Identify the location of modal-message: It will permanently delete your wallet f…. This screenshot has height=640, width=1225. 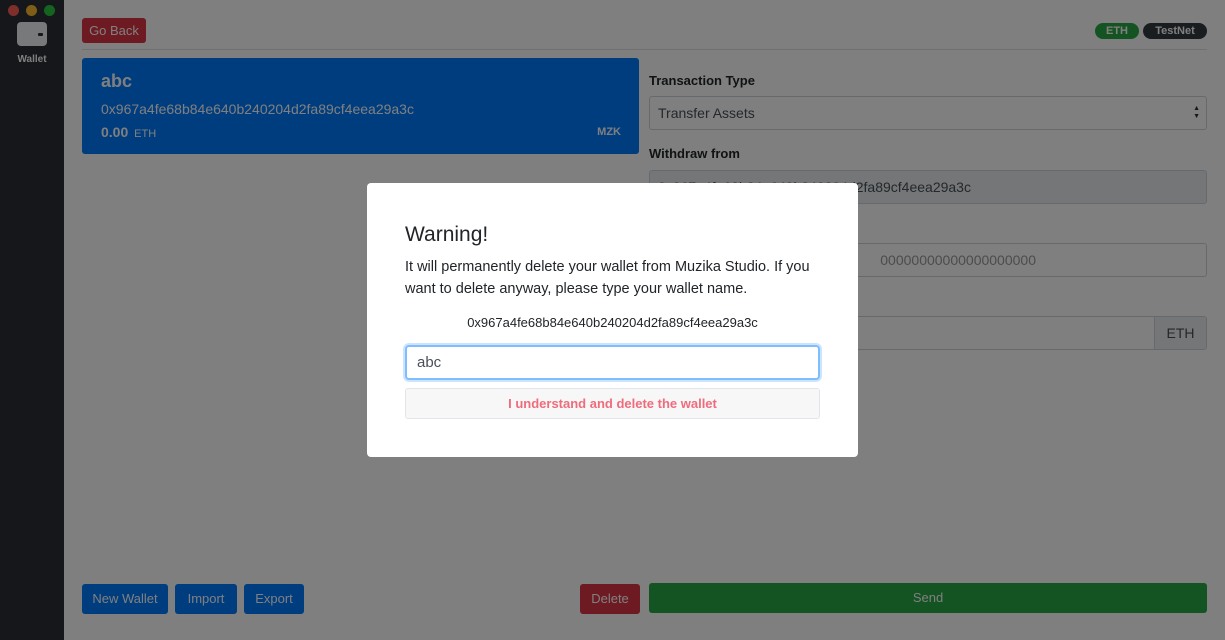
(607, 278).